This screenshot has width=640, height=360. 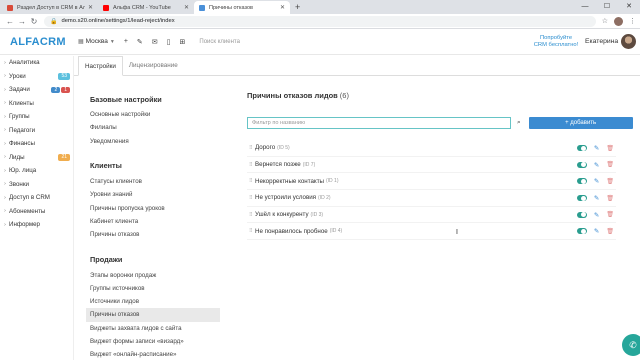 I want to click on settings-menu-item: Виджеты захвата лидов с сайта, so click(x=153, y=328).